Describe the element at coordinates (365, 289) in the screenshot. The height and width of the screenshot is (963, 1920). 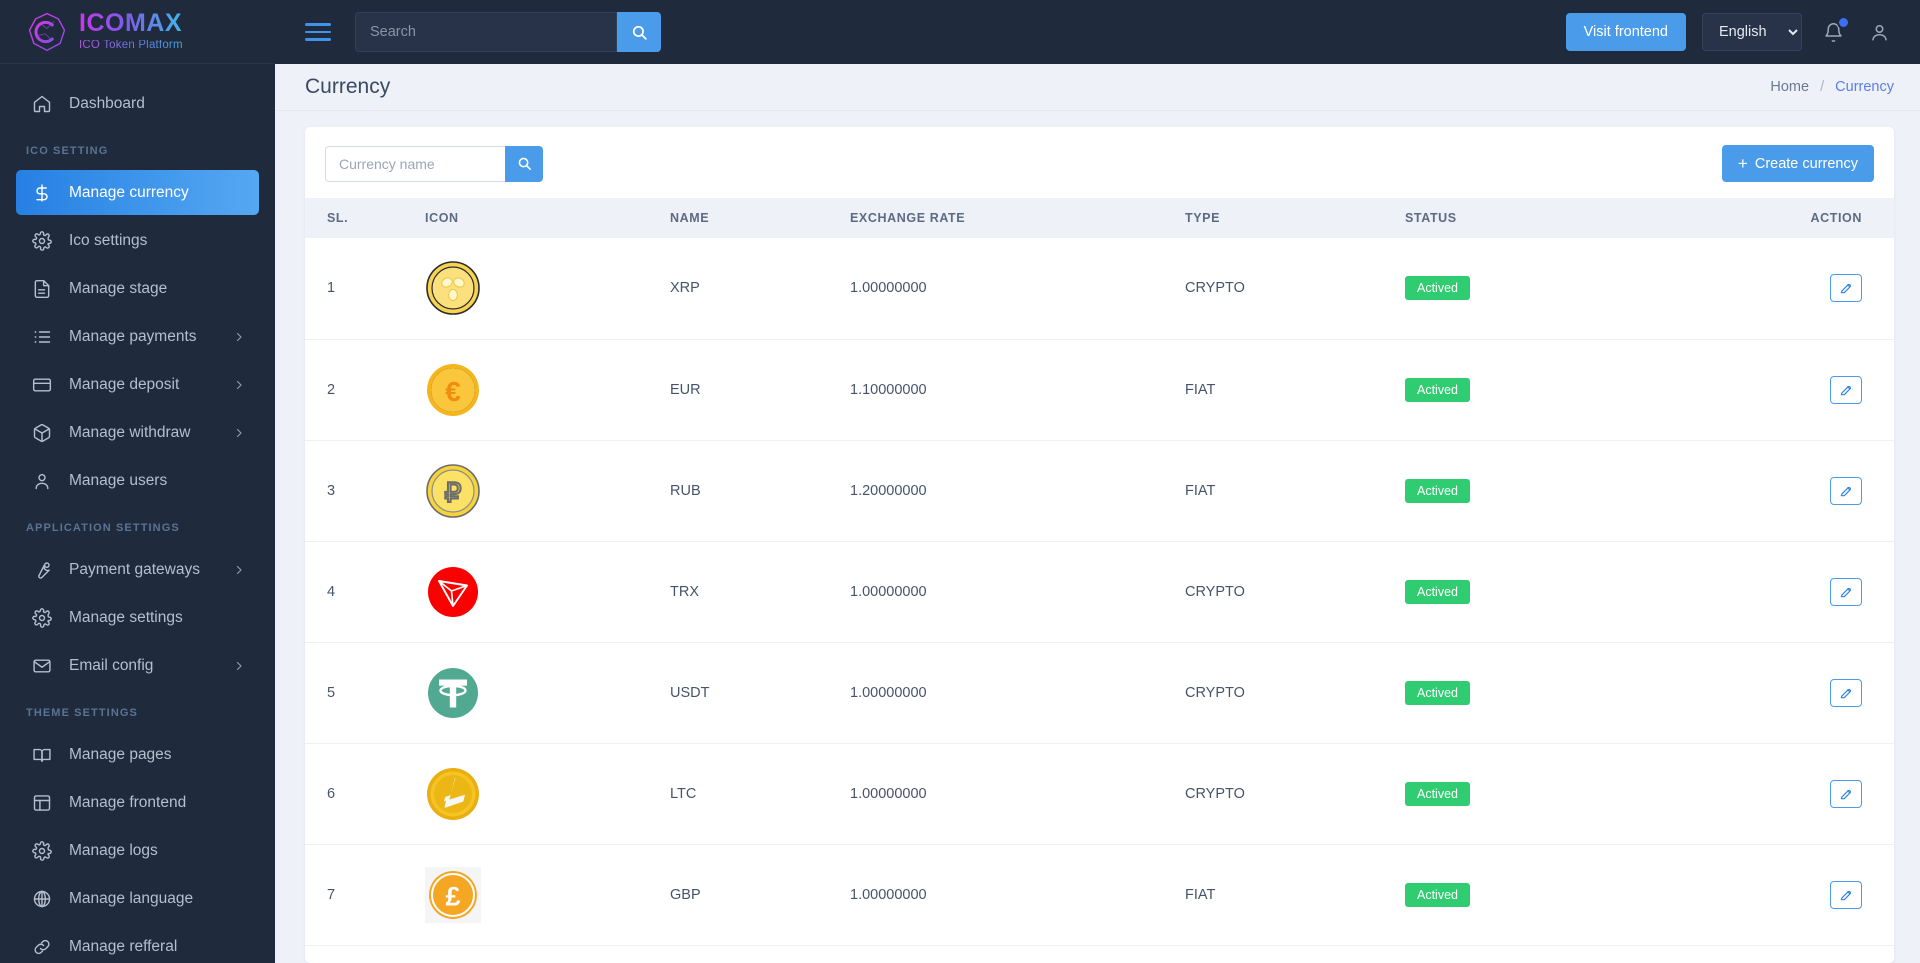
I see `cell-sl: 1` at that location.